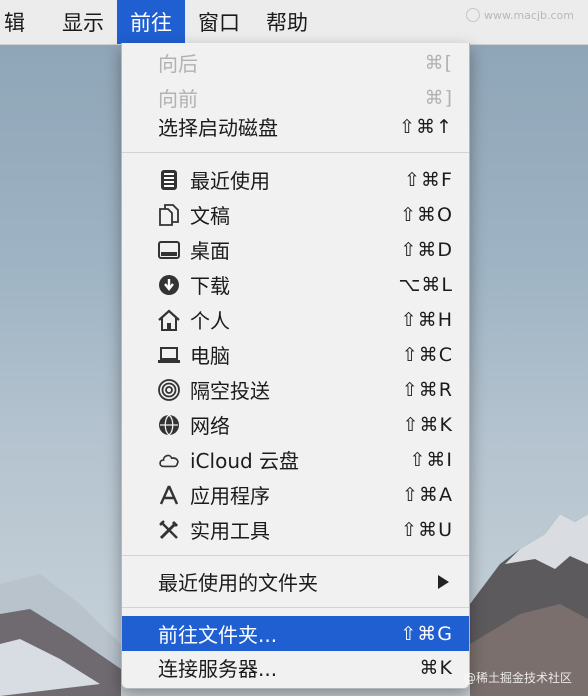 The width and height of the screenshot is (588, 696). Describe the element at coordinates (431, 459) in the screenshot. I see `menu-item-shortcut: ⇧⌘I` at that location.